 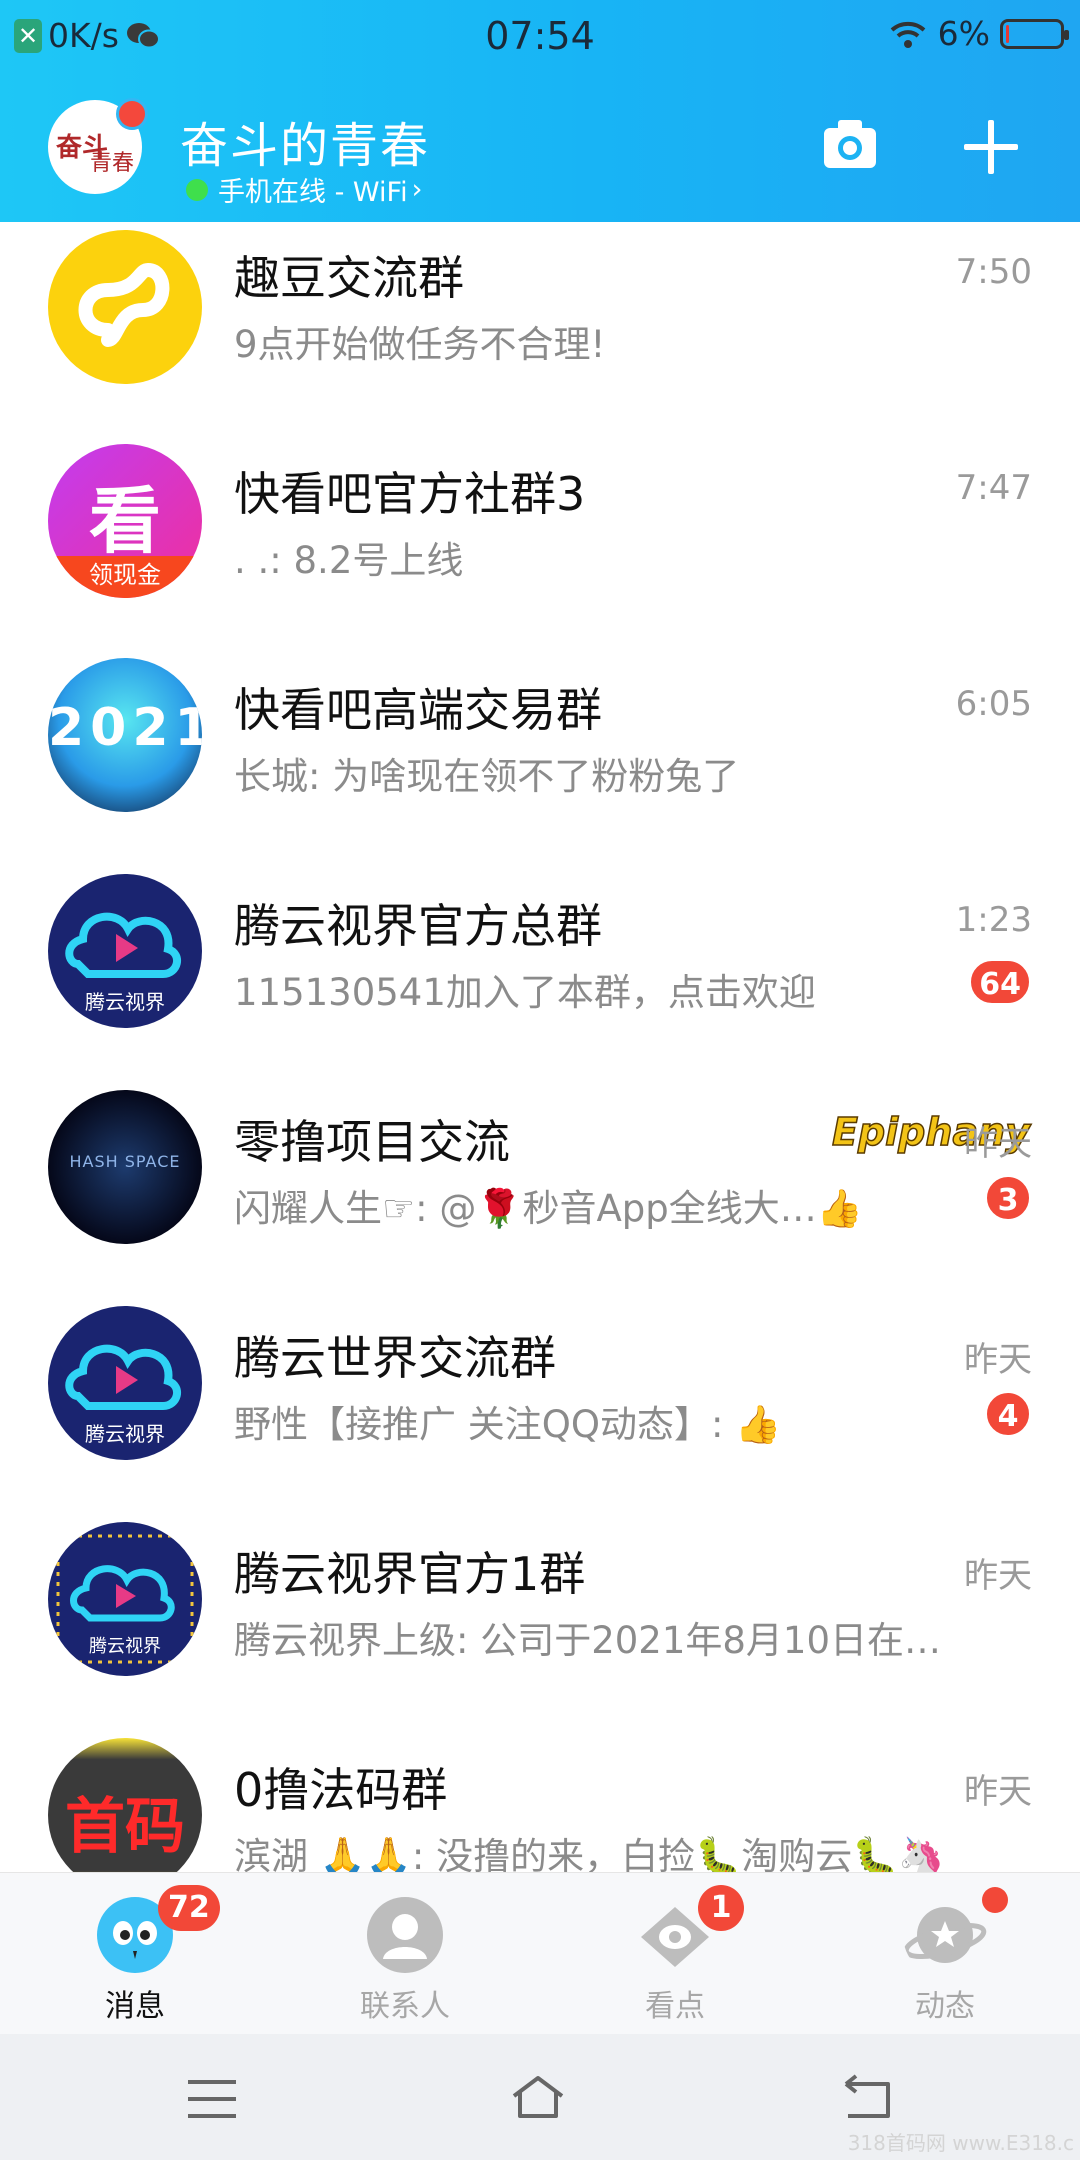 What do you see at coordinates (125, 1161) in the screenshot?
I see `avatar-caption: HASH SPACE` at bounding box center [125, 1161].